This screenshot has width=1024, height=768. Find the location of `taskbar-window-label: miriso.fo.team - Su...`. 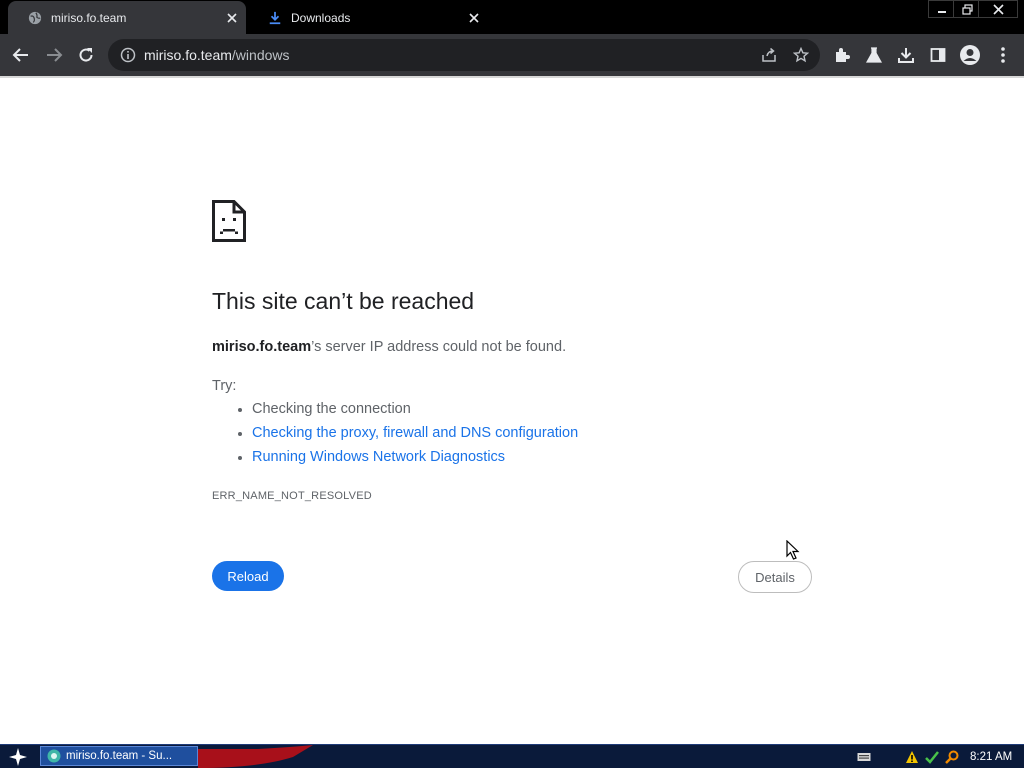

taskbar-window-label: miriso.fo.team - Su... is located at coordinates (119, 756).